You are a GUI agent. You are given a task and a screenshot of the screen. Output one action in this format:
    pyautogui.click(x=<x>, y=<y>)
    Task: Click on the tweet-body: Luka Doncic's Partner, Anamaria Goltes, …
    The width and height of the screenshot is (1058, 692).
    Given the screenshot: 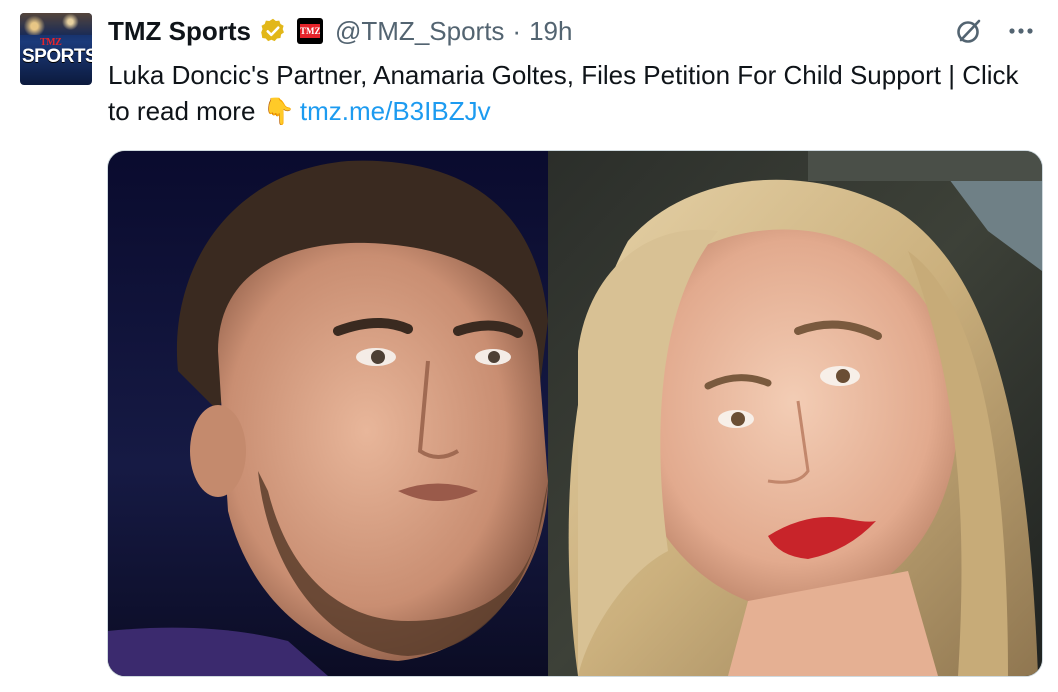 What is the action you would take?
    pyautogui.click(x=563, y=93)
    